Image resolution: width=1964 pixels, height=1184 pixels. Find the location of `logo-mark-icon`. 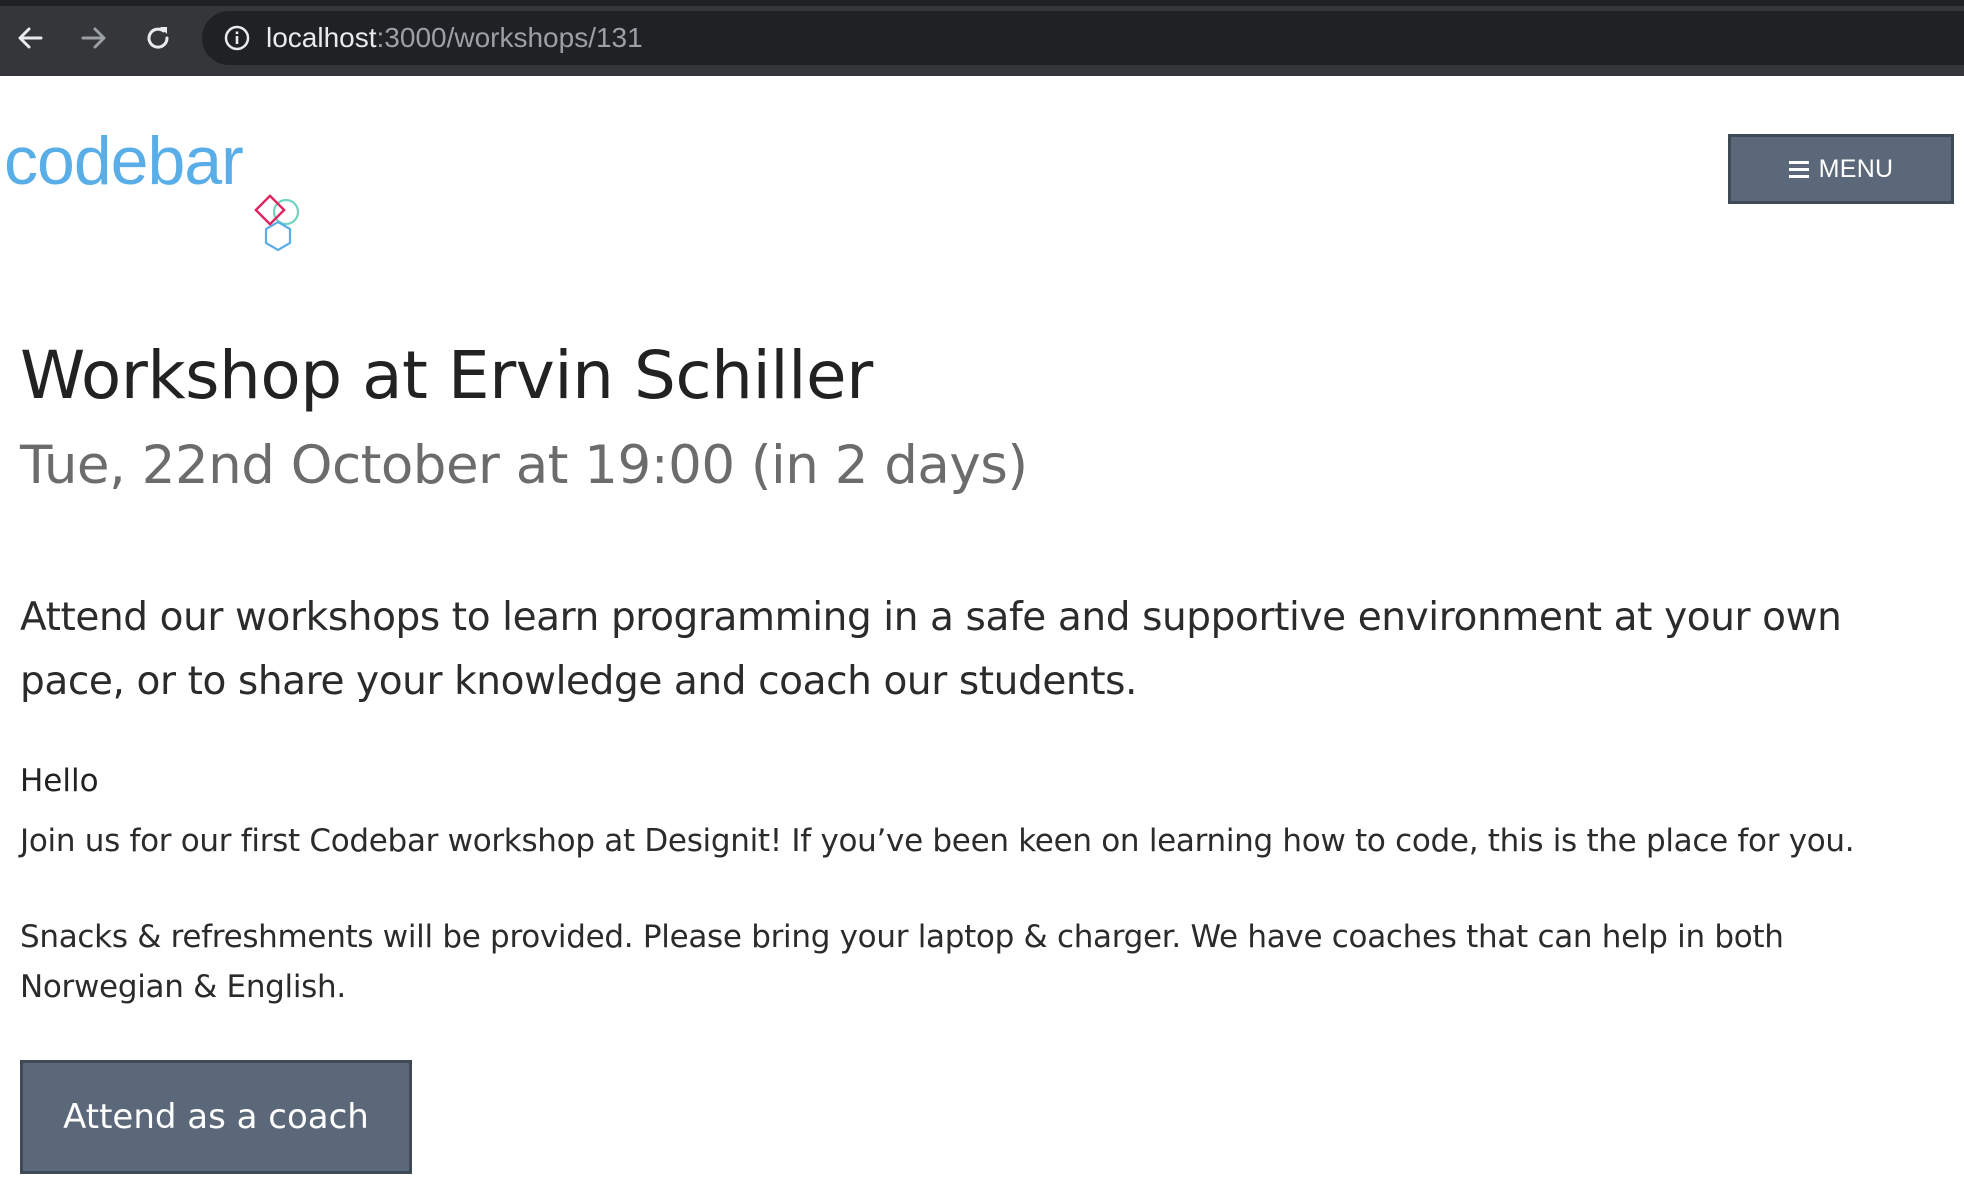

logo-mark-icon is located at coordinates (277, 223).